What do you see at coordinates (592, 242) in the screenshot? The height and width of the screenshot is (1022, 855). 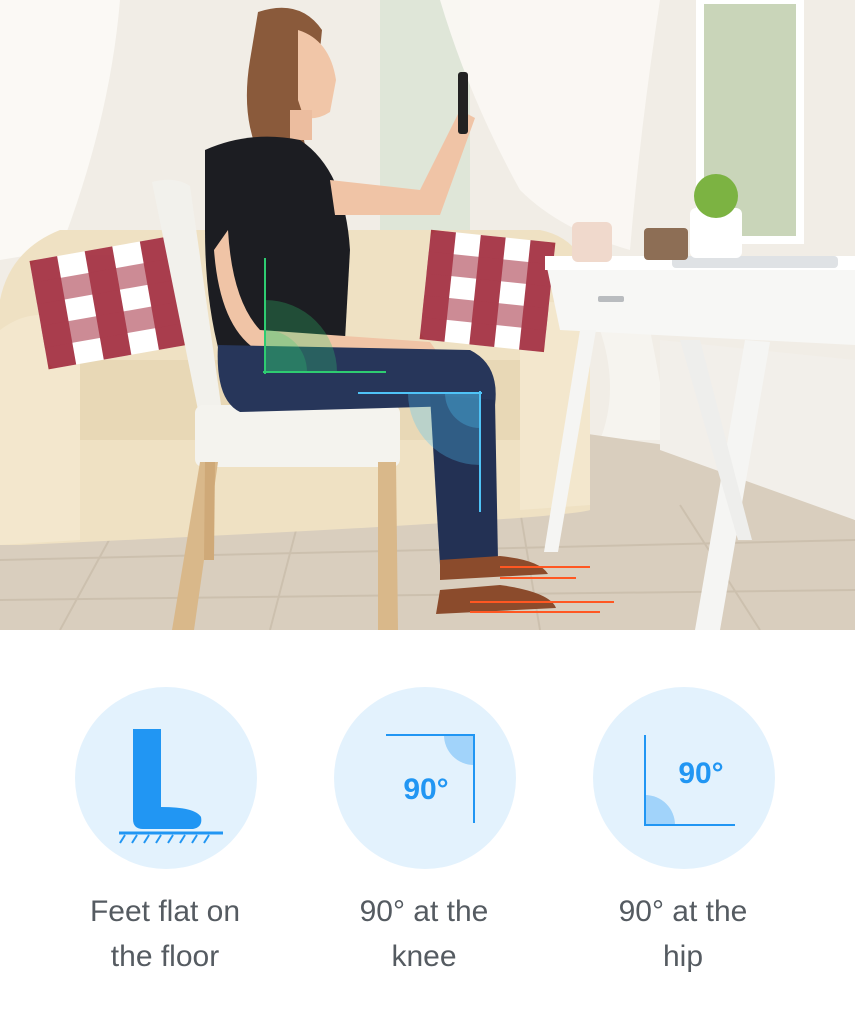 I see `mug` at bounding box center [592, 242].